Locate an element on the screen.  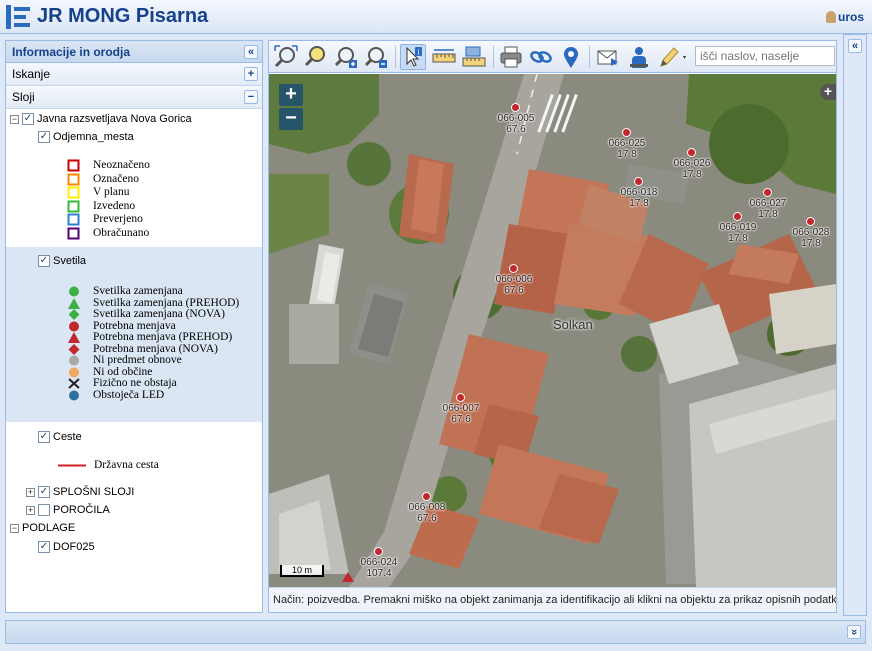
app-title: JR MONG Pisarna is located at coordinates (123, 16).